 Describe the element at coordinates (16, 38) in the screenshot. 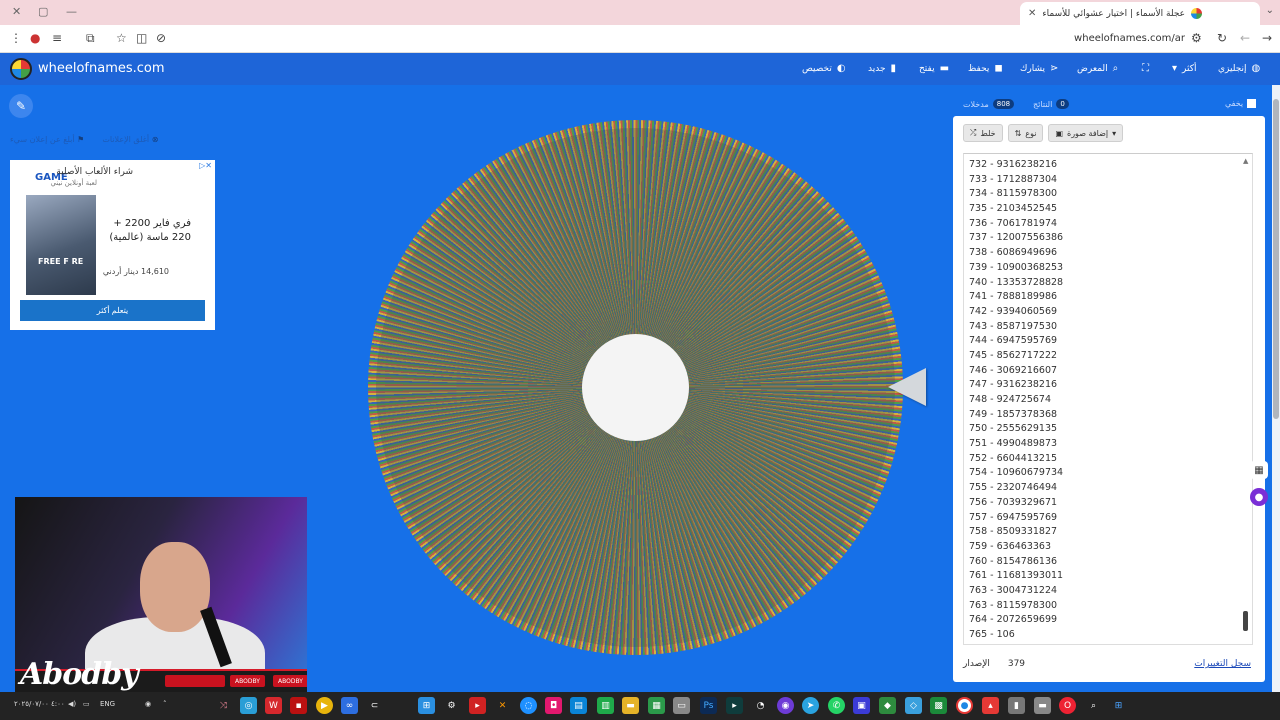

I see `menu-dots-icon: ⋮` at that location.